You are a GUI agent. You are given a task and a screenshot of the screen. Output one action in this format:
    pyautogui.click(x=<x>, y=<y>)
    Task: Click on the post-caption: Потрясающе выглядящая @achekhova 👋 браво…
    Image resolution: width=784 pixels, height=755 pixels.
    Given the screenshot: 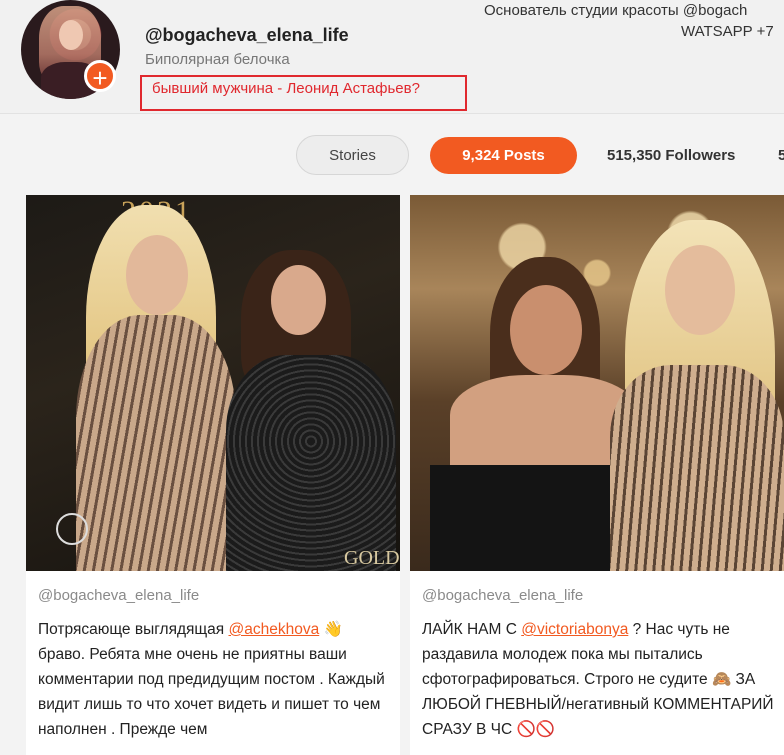 What is the action you would take?
    pyautogui.click(x=214, y=679)
    